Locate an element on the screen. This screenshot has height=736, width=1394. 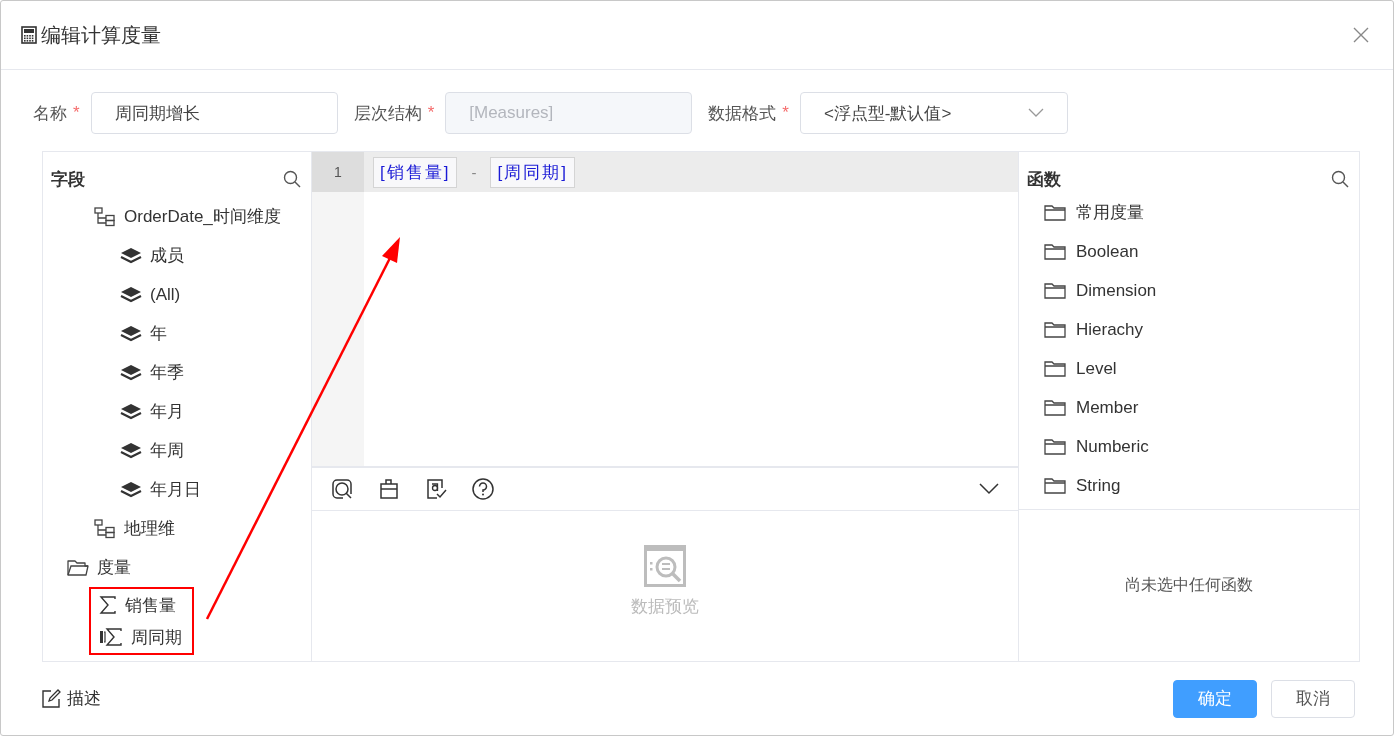
function-category: Member is located at coordinates (1189, 407).